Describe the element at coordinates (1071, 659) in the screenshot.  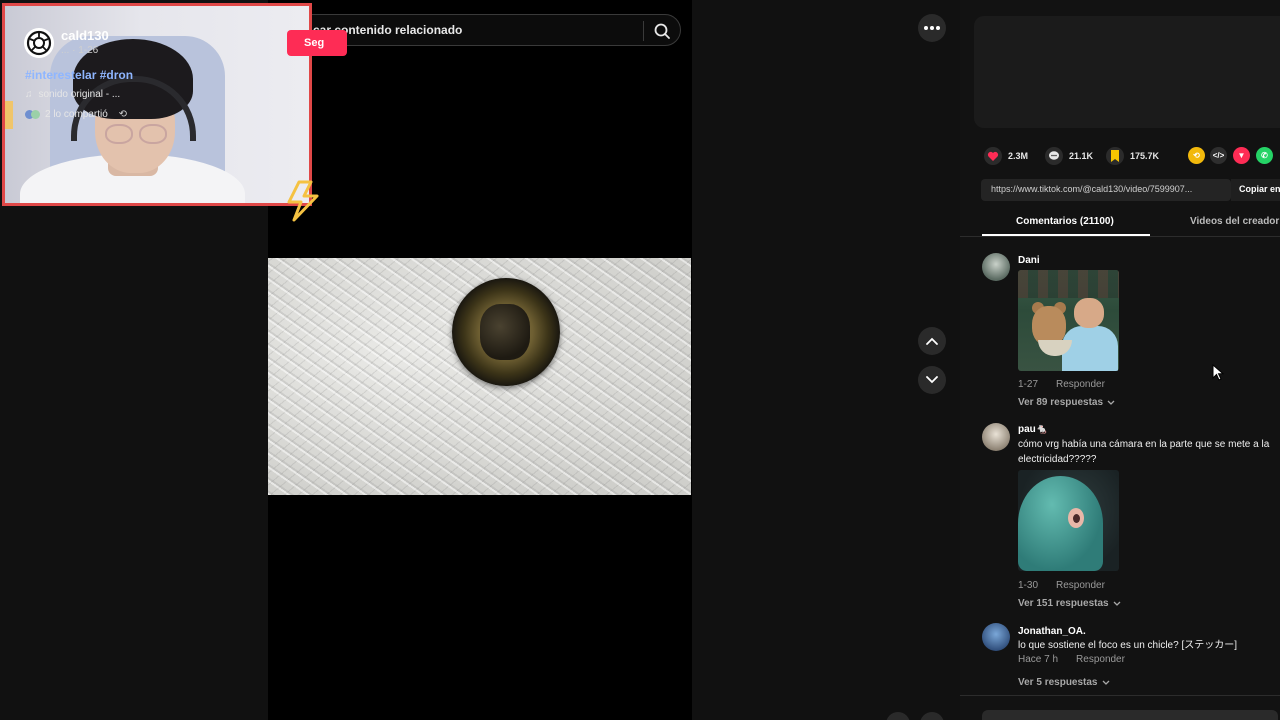
I see `comment-meta: Hace 7 h Responder` at that location.